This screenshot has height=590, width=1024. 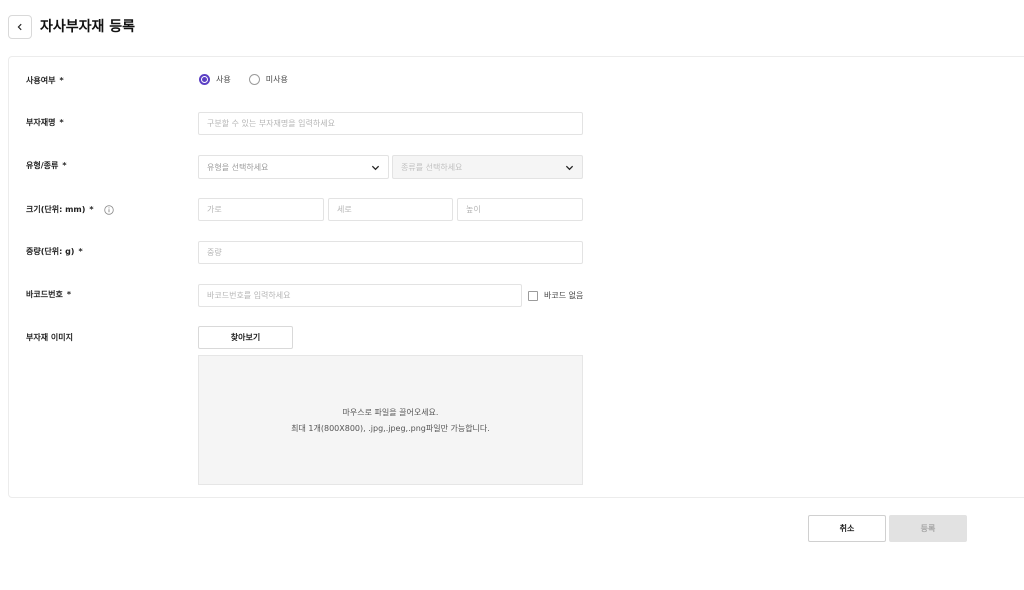 What do you see at coordinates (847, 528) in the screenshot?
I see `cancel-button: 취소` at bounding box center [847, 528].